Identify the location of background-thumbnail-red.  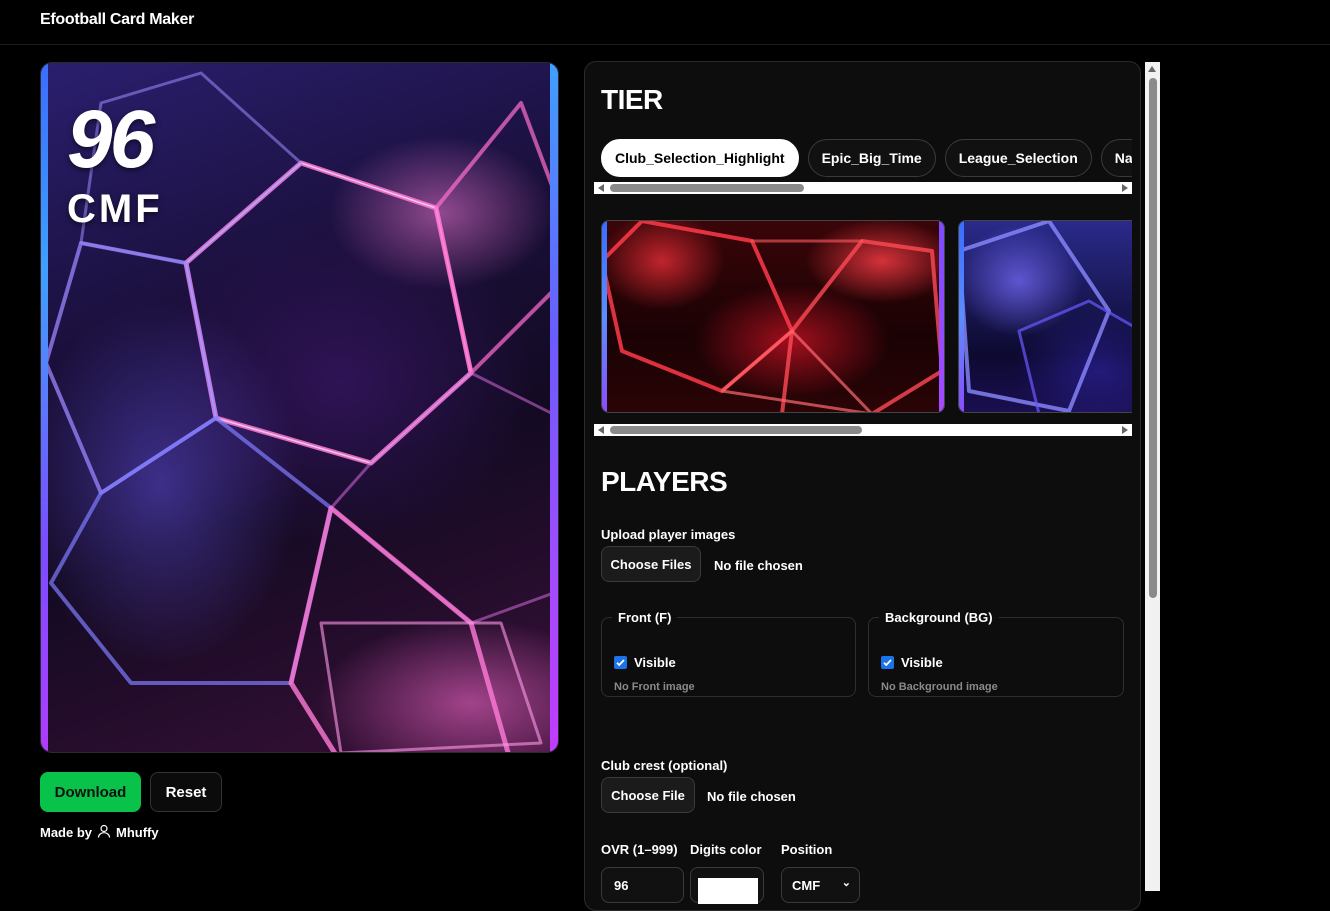
(773, 316).